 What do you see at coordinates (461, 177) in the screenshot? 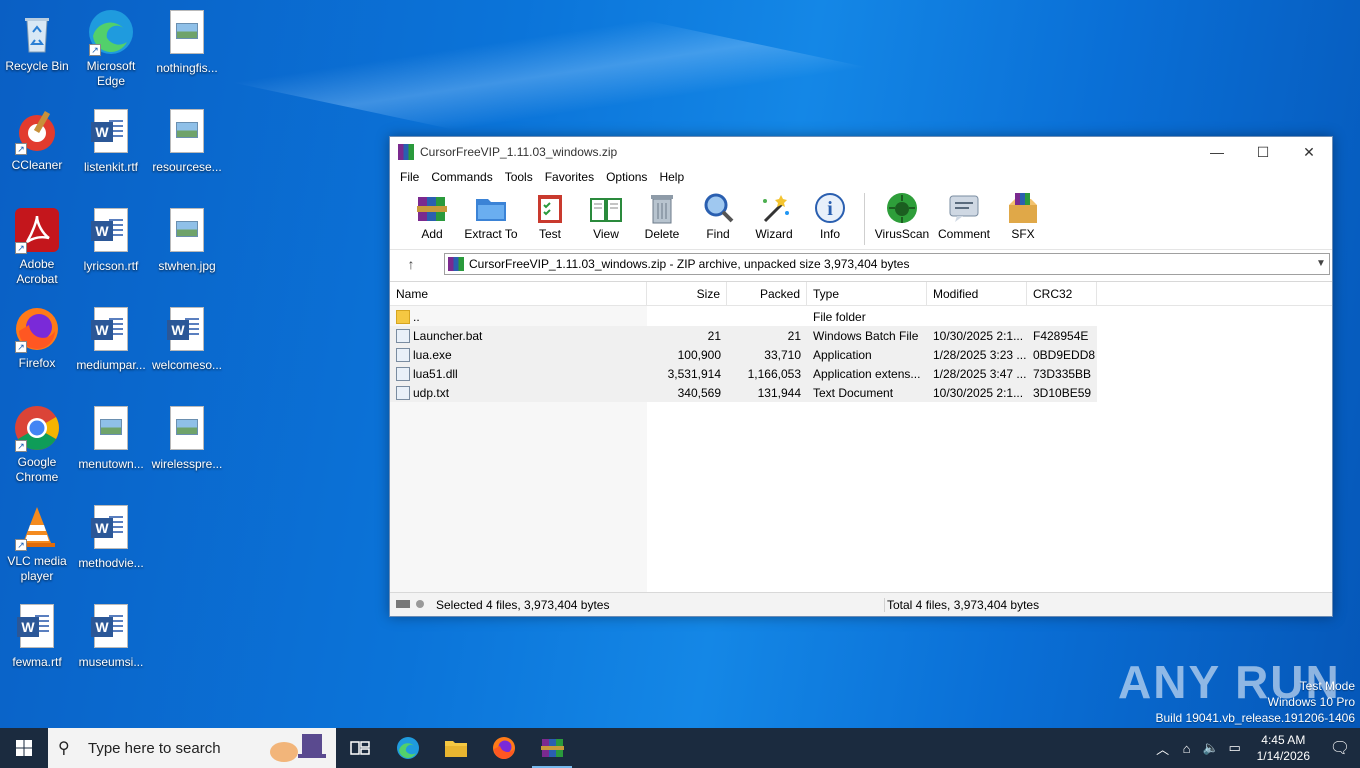
I see `menu-commands: Commands` at bounding box center [461, 177].